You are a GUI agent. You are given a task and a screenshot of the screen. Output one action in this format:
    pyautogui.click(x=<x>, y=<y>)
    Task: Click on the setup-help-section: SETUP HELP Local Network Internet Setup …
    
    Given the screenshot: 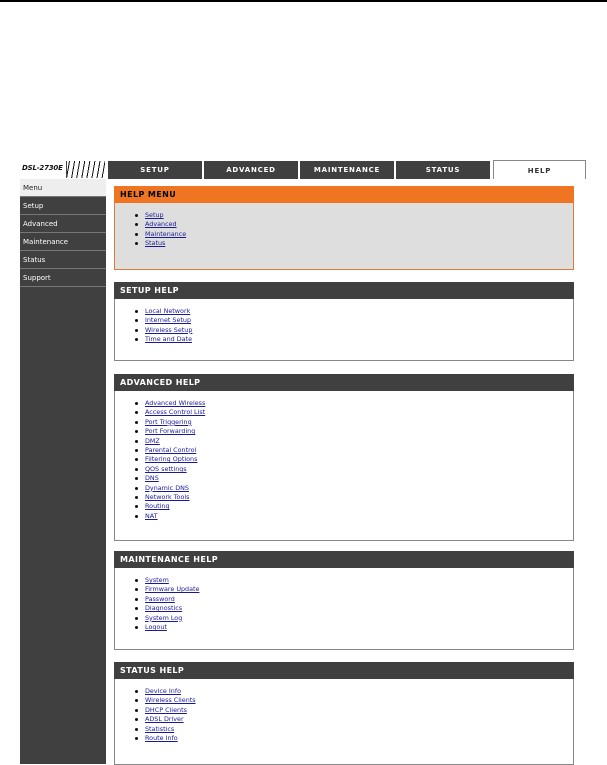 What is the action you would take?
    pyautogui.click(x=344, y=321)
    